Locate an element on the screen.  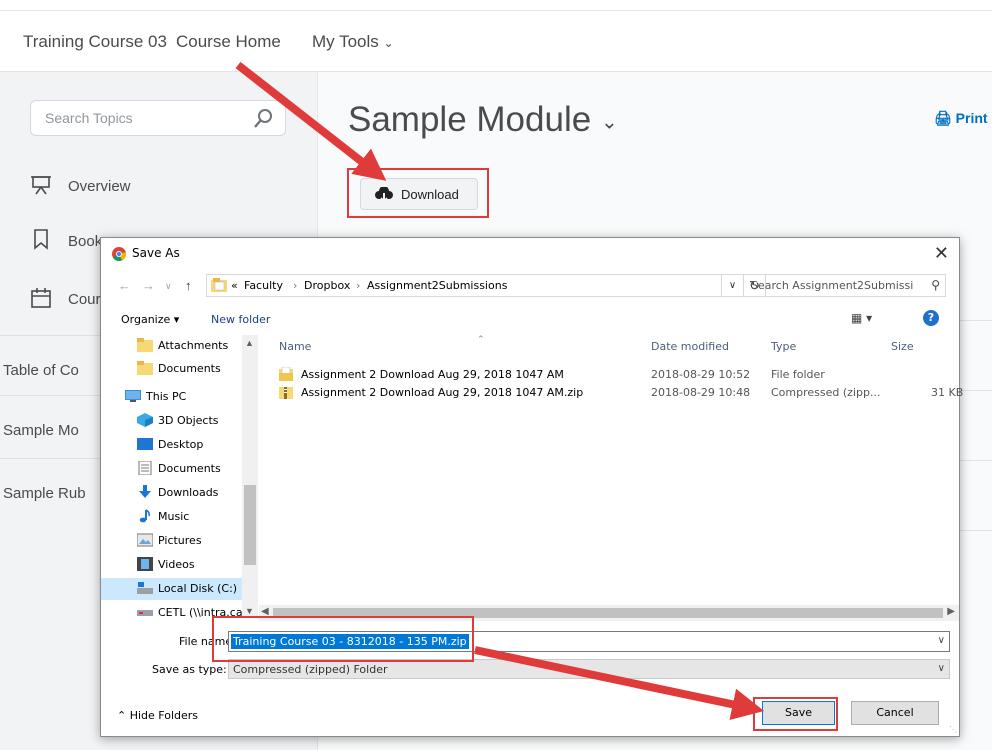
network-drive-icon is located at coordinates (145, 613).